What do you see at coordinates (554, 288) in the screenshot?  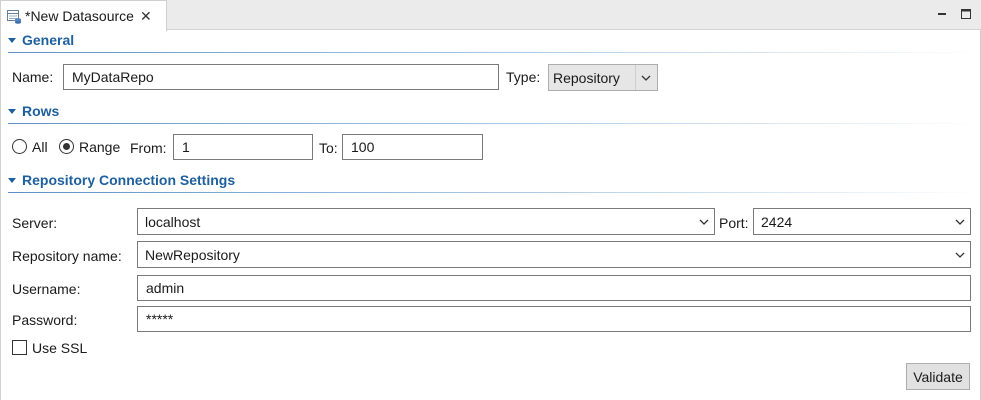 I see `username-input` at bounding box center [554, 288].